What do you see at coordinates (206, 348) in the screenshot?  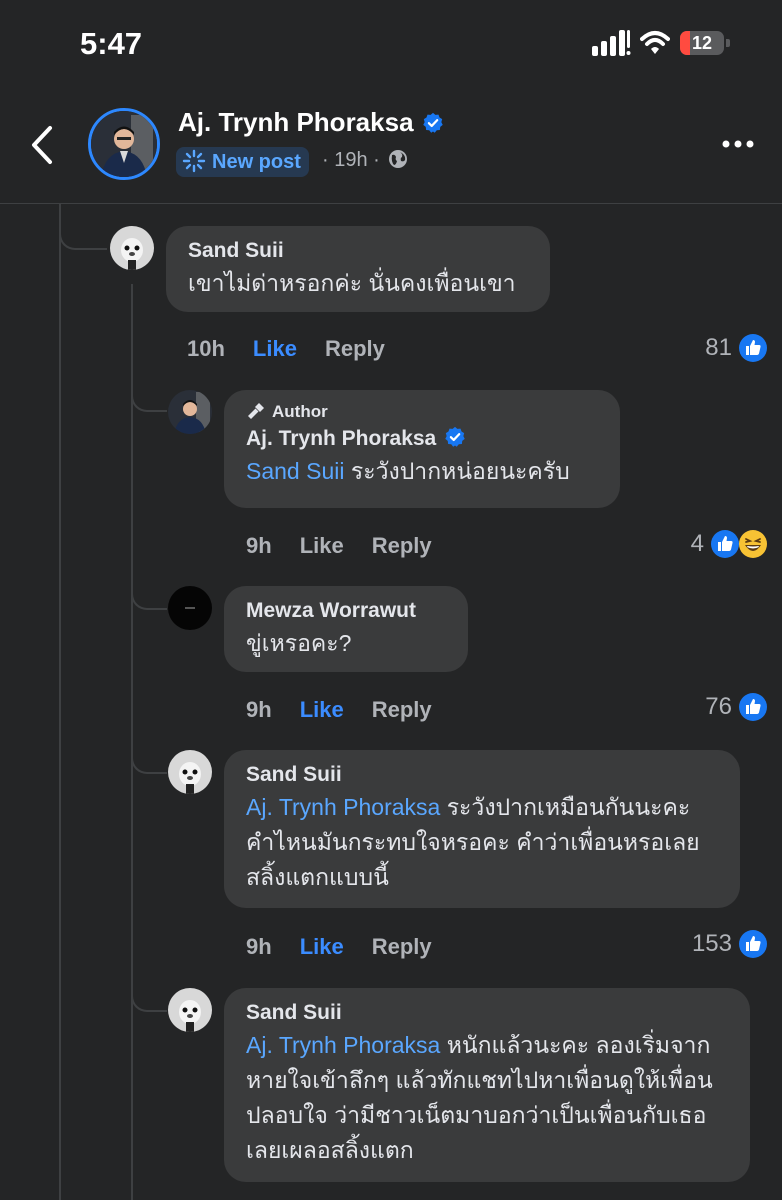 I see `comment-time: 10h` at bounding box center [206, 348].